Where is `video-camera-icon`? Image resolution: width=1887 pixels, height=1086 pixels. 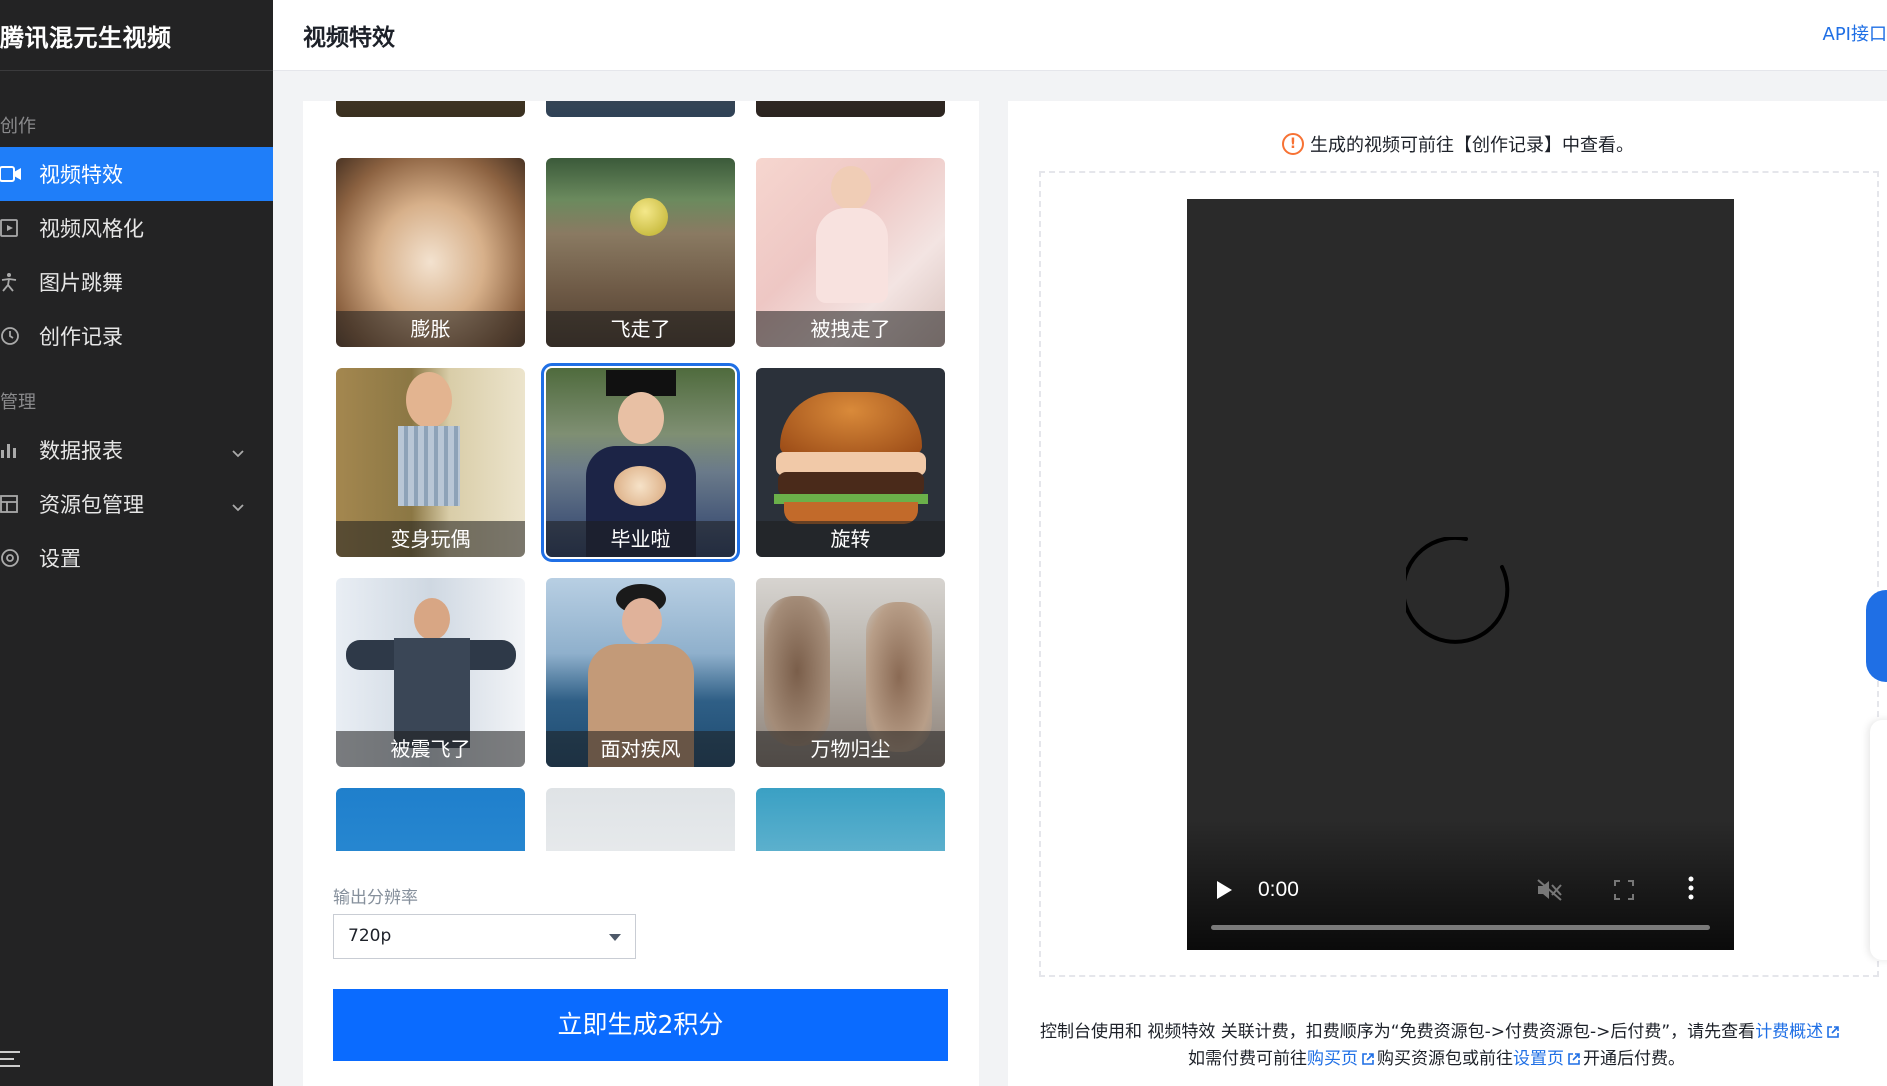
video-camera-icon is located at coordinates (18, 174).